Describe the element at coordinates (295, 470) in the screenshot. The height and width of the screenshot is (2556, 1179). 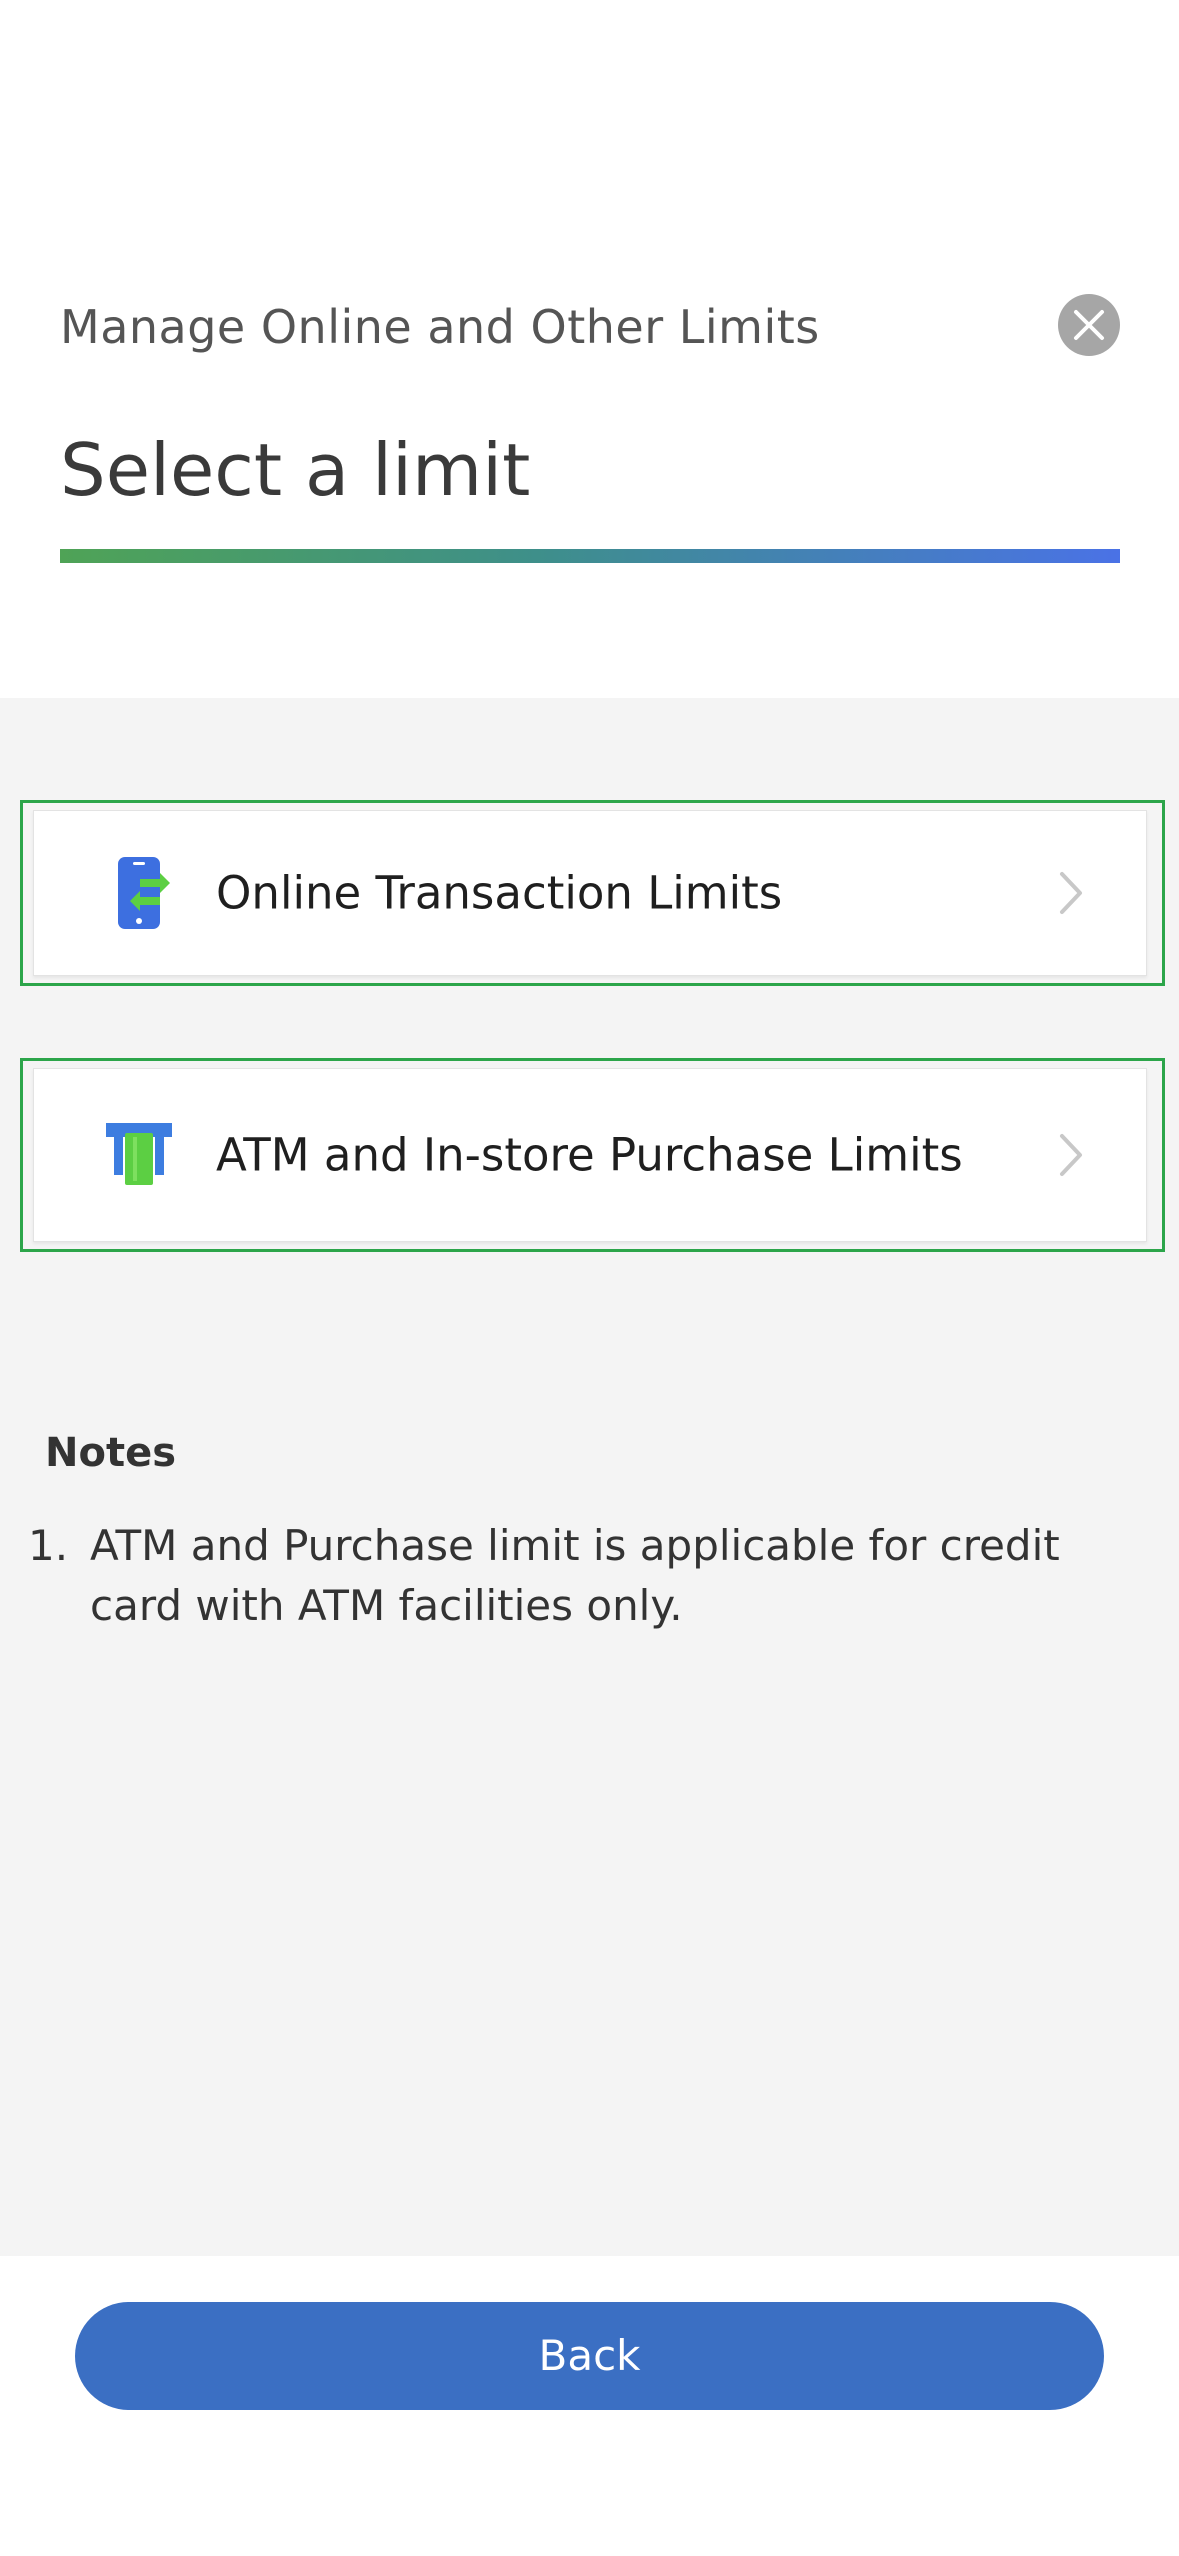
I see `page-title: Select a limit` at that location.